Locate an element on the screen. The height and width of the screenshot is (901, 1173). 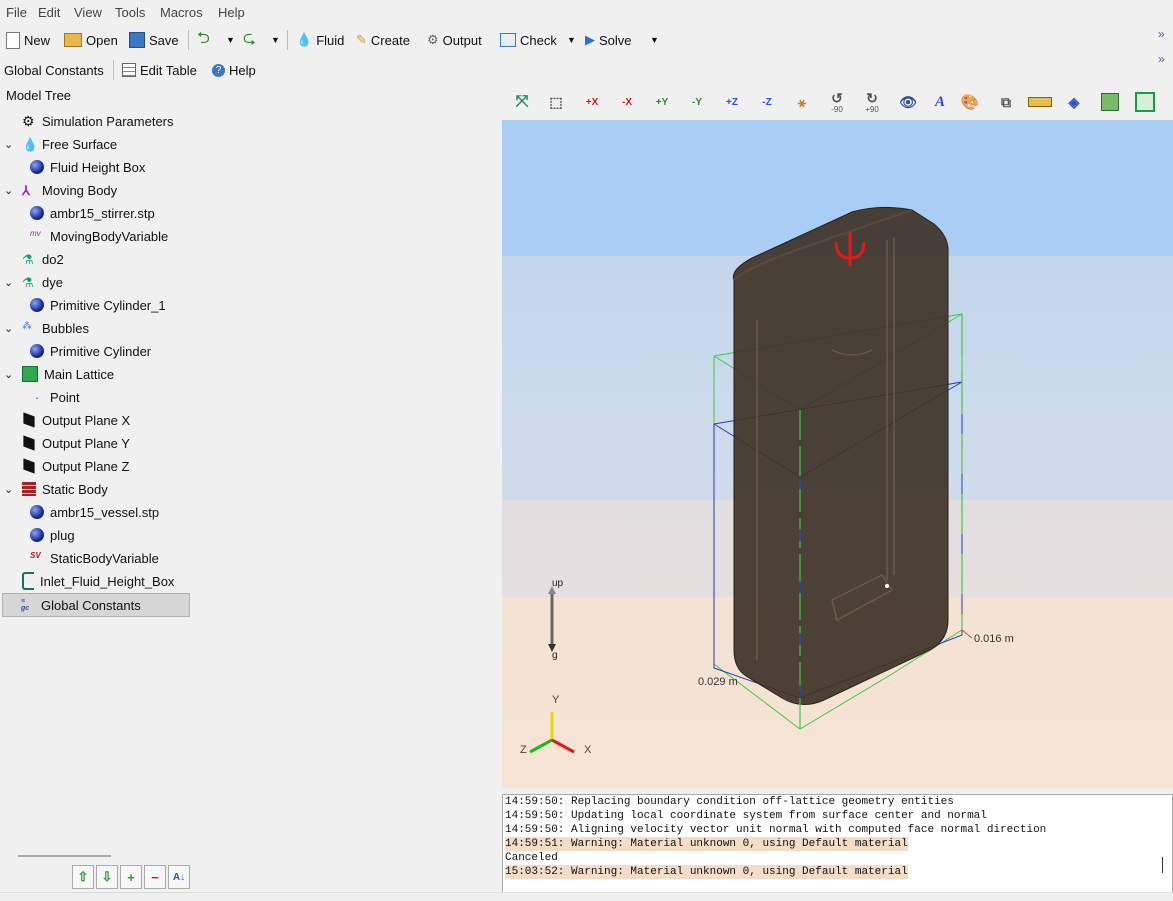
tree-item-free-surface: ⌄ 💧 Free Surface is located at coordinates (100, 144).